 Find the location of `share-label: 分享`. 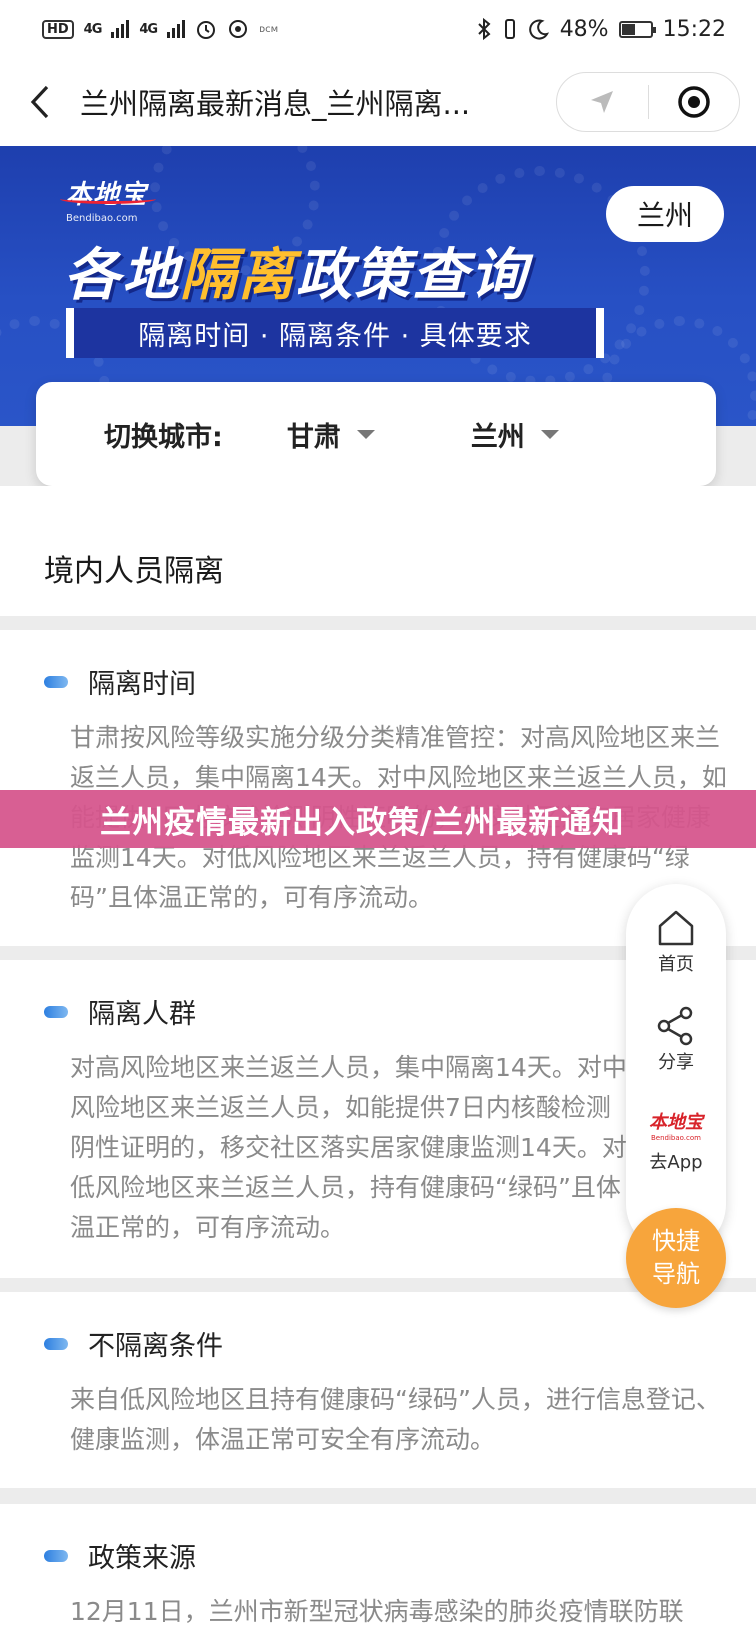

share-label: 分享 is located at coordinates (676, 1062).